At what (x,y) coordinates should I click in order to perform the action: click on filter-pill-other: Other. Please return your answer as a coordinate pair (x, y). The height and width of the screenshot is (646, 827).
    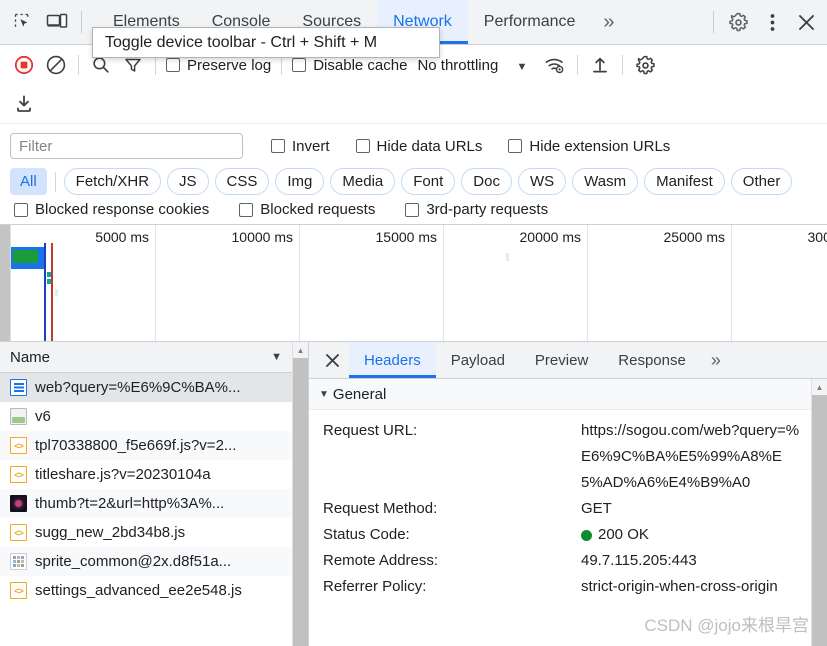
    Looking at the image, I should click on (761, 181).